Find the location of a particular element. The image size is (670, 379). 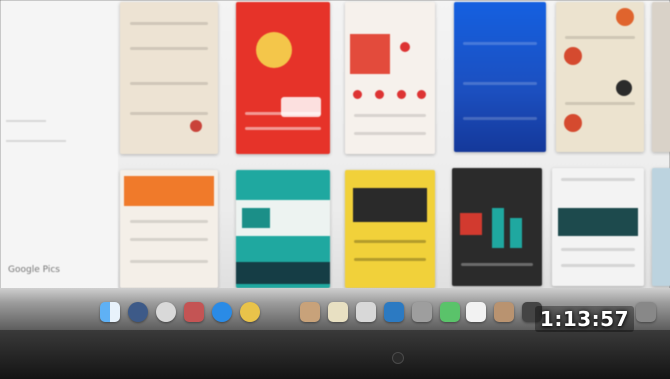

infographic-card-light is located at coordinates (390, 78).